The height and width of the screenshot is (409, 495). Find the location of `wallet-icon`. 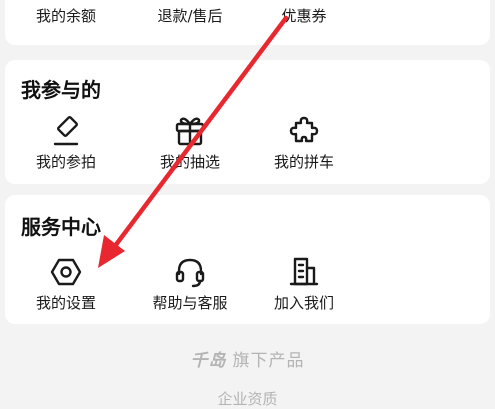

wallet-icon is located at coordinates (66, 1).